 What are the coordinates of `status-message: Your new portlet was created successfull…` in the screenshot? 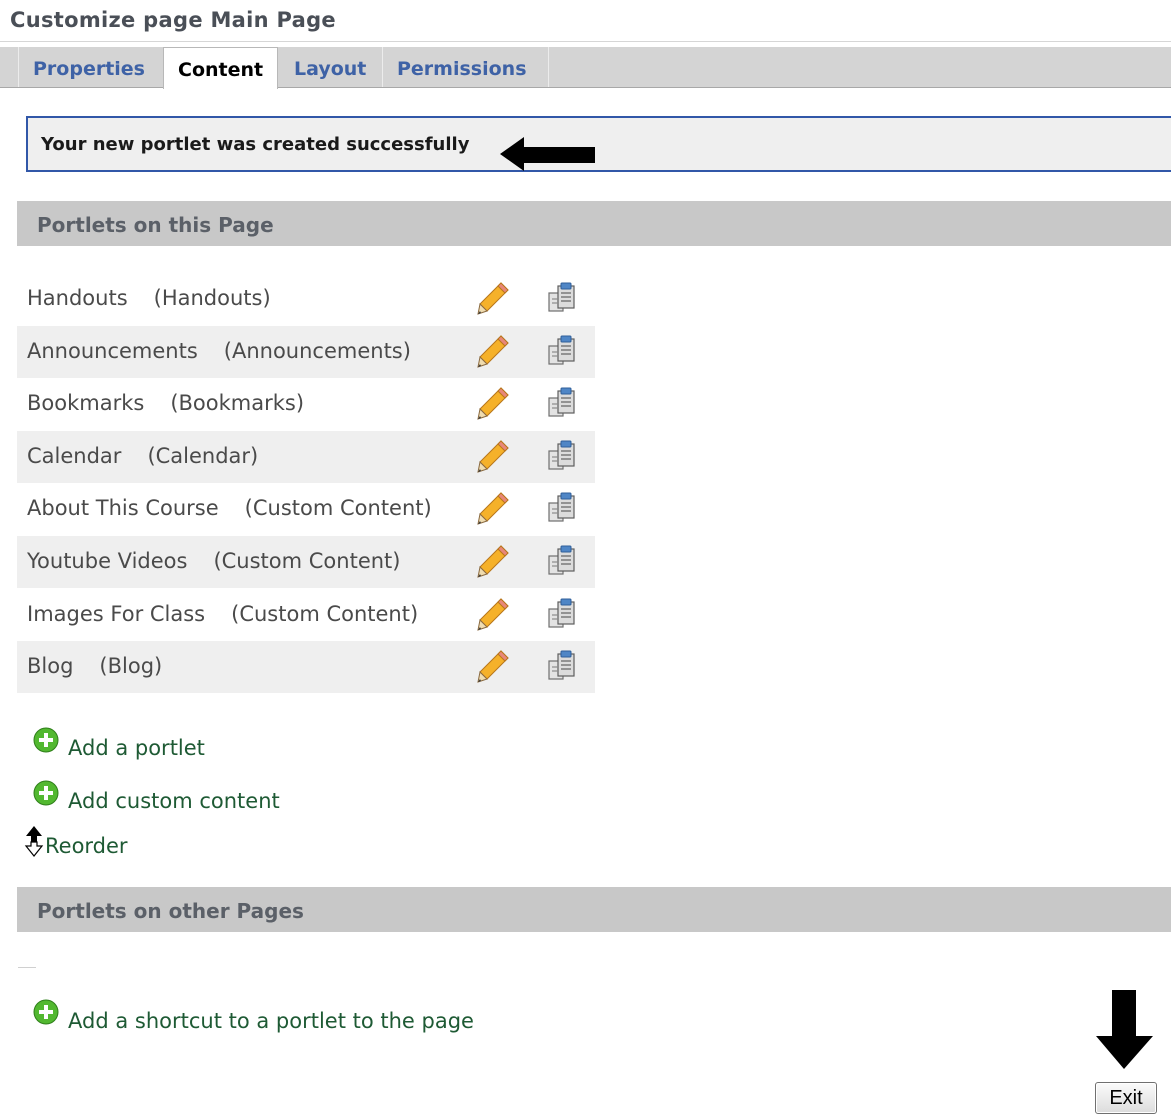 It's located at (255, 144).